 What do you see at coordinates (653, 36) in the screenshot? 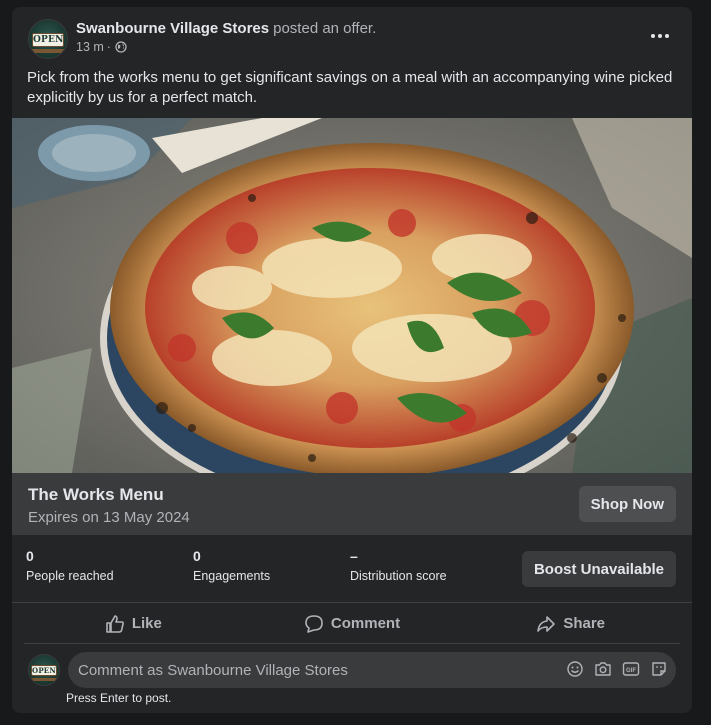
I see `more-dots-icon` at bounding box center [653, 36].